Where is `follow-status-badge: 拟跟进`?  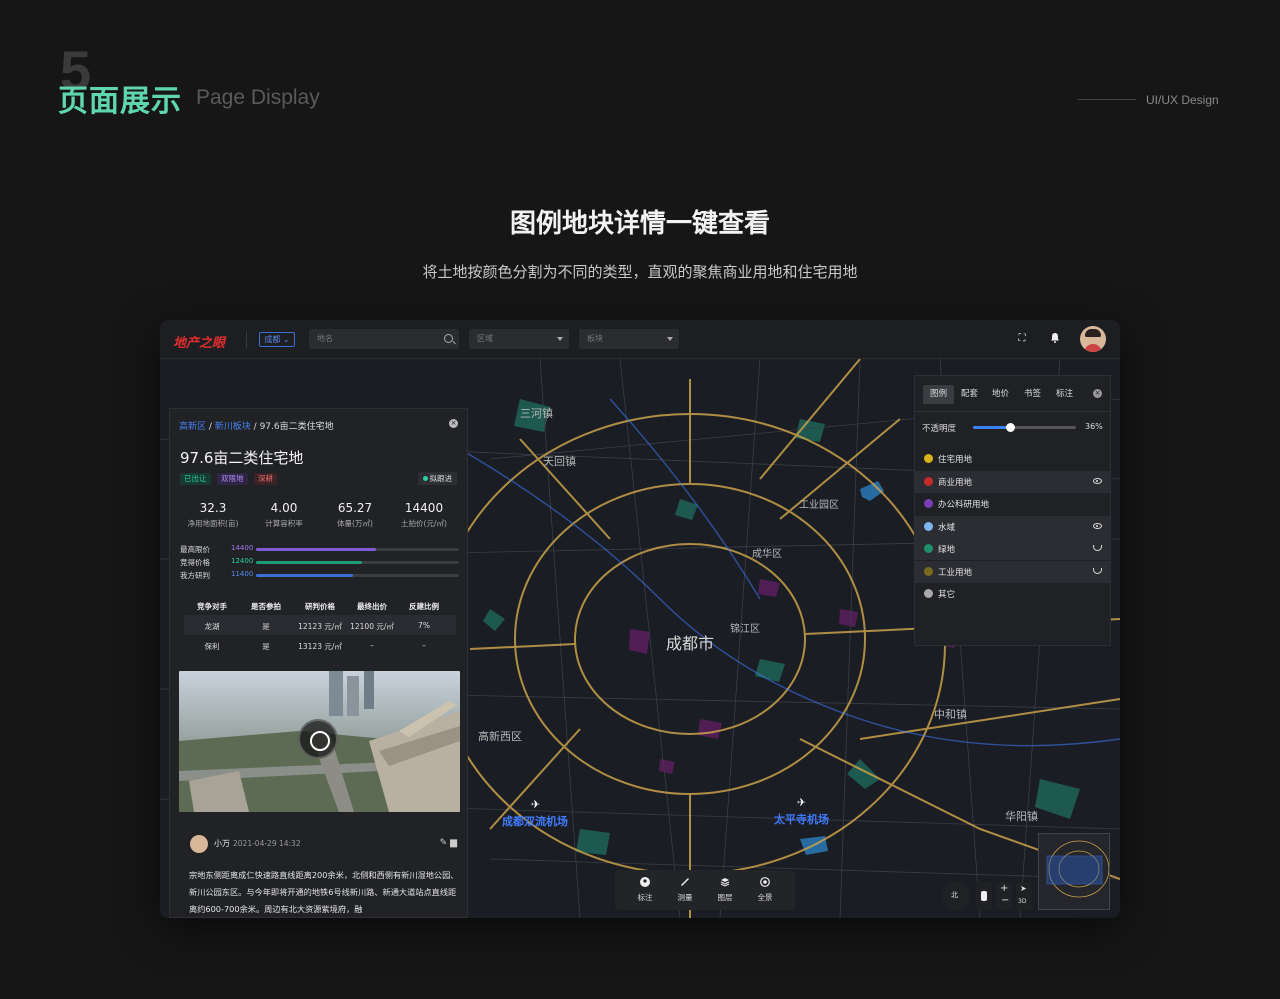
follow-status-badge: 拟跟进 is located at coordinates (437, 478).